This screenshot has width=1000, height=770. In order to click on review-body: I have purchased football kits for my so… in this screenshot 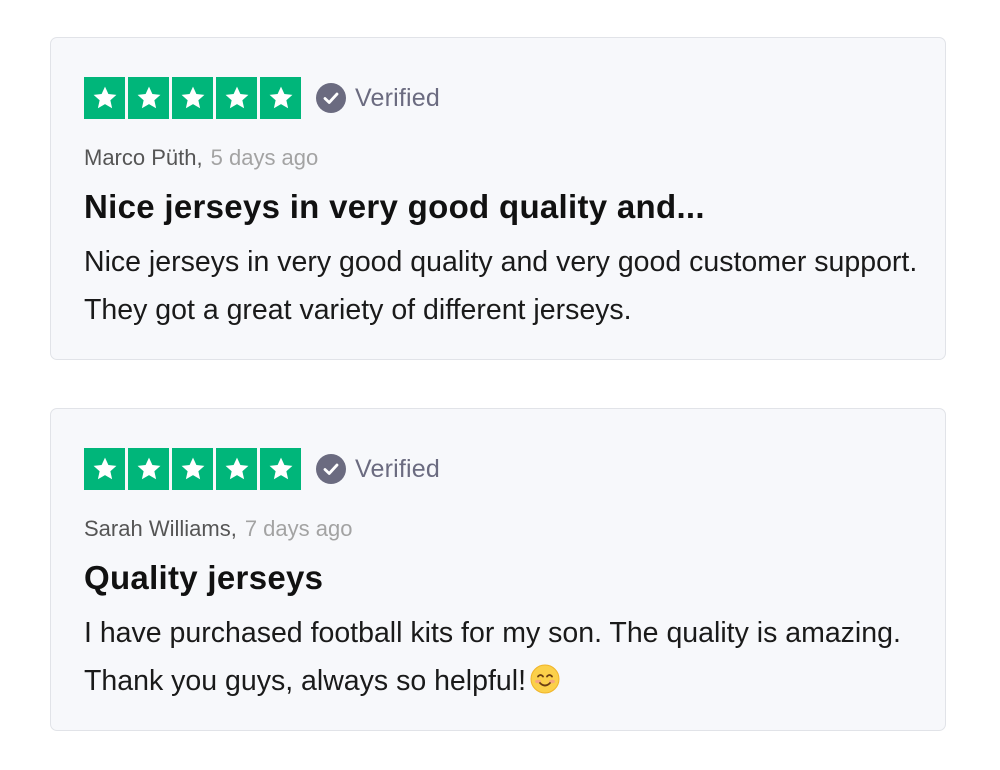, I will do `click(504, 659)`.